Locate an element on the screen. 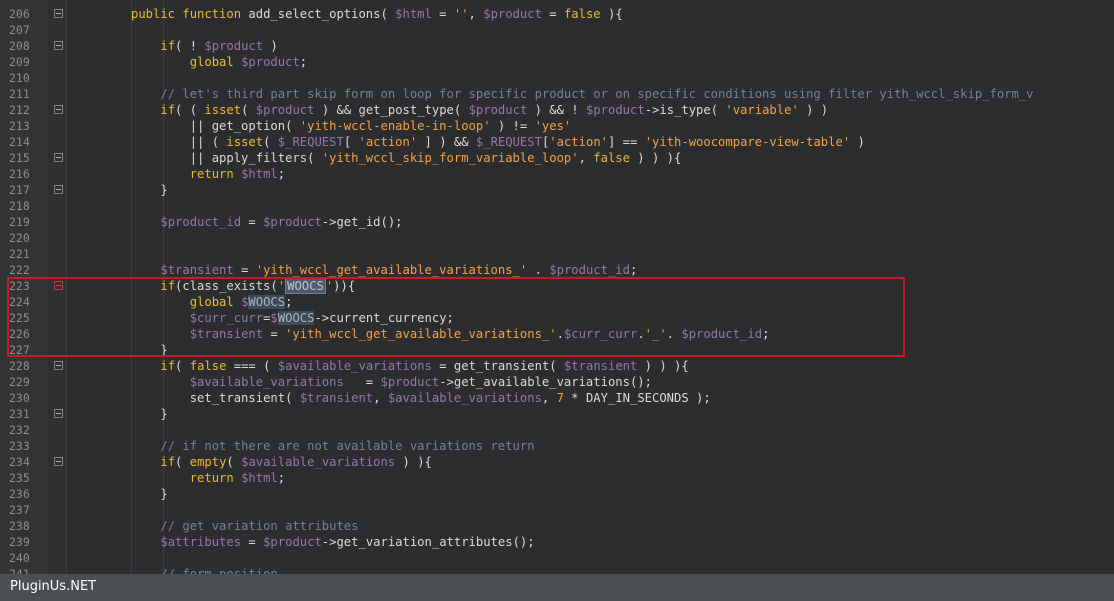 The image size is (1114, 601). code-text: // form position is located at coordinates (219, 570).